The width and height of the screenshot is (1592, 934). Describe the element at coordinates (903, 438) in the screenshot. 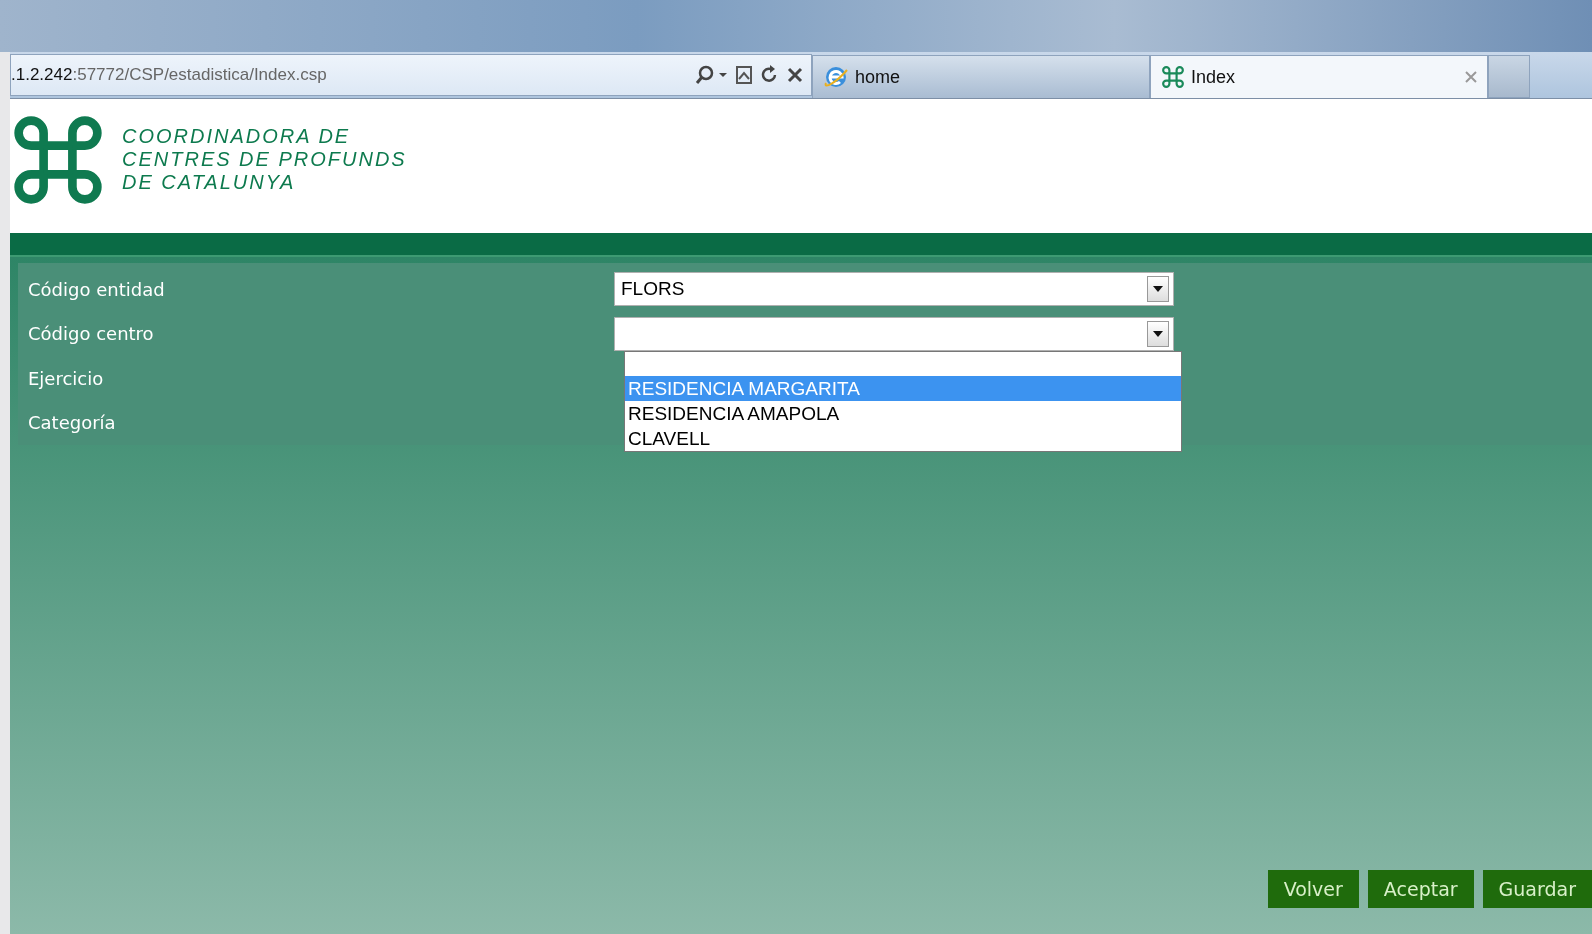

I see `dropdown-option: CLAVELL` at that location.